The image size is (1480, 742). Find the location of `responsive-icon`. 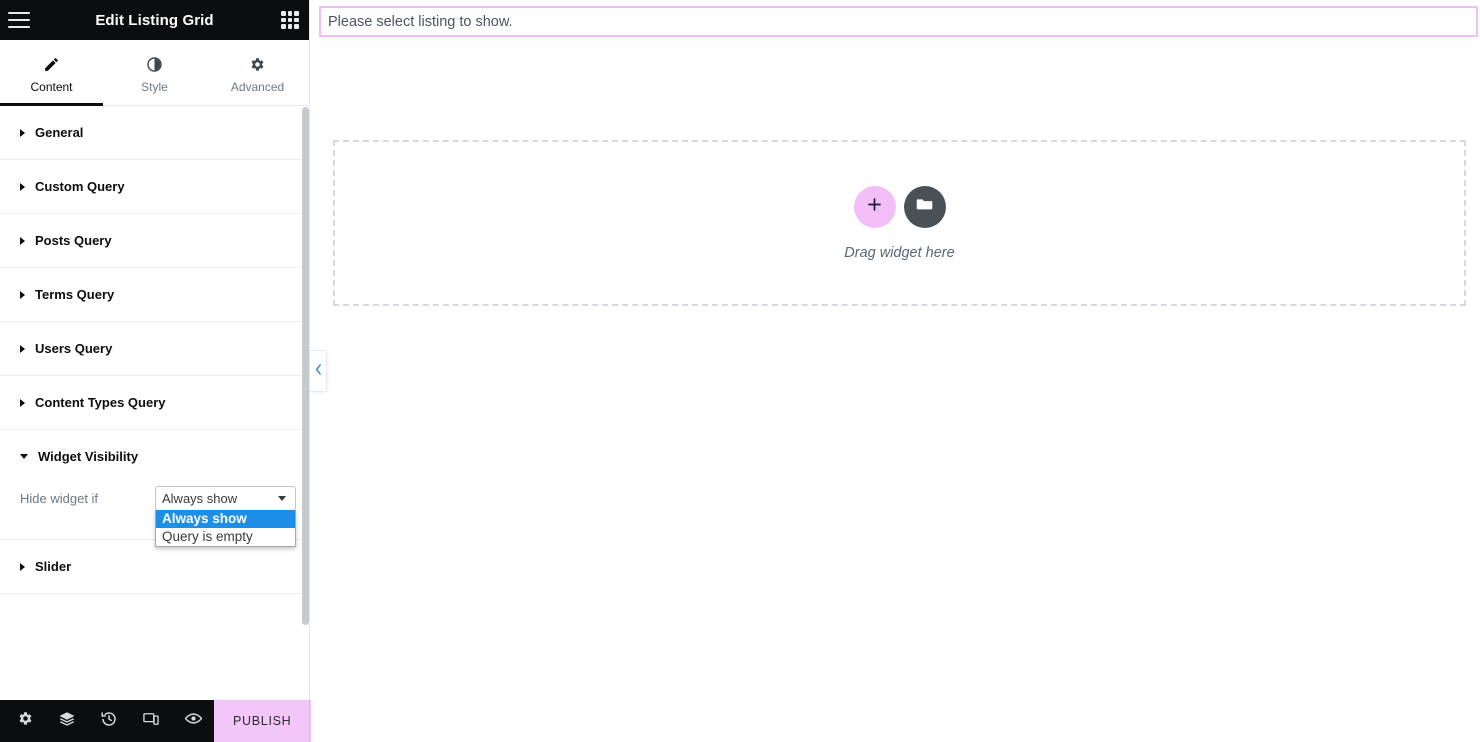

responsive-icon is located at coordinates (151, 721).